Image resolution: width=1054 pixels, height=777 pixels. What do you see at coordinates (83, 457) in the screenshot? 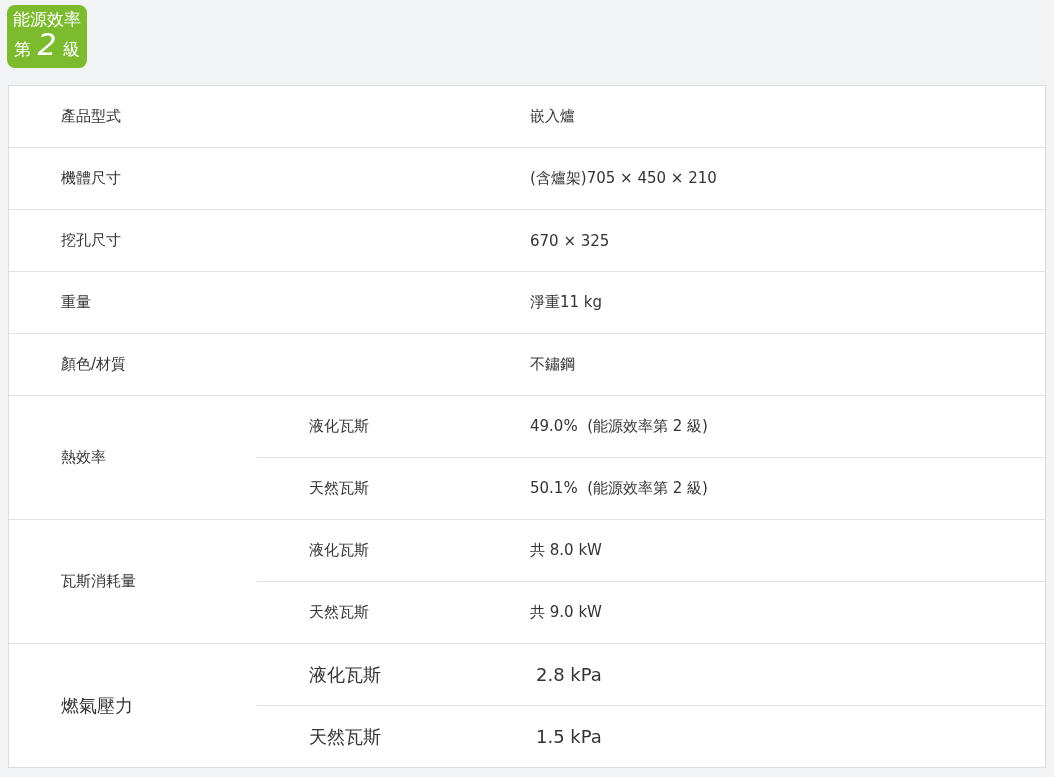
I see `spec-label: 熱效率` at bounding box center [83, 457].